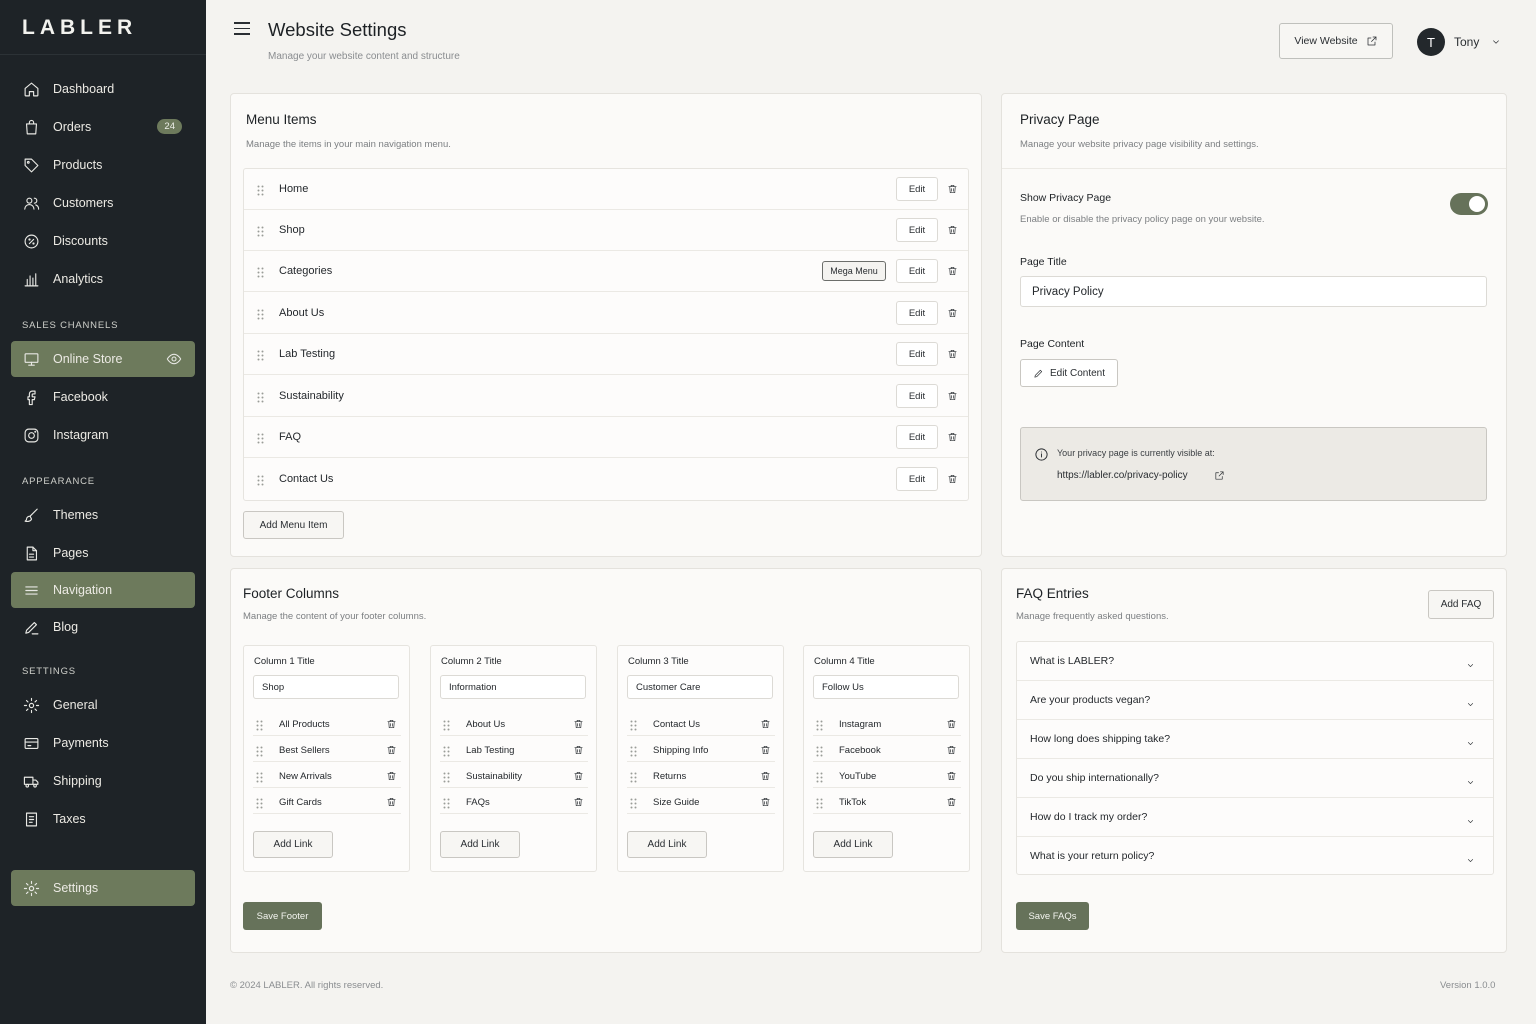 The height and width of the screenshot is (1024, 1536). I want to click on sidebar-item-payments: Payments, so click(103, 743).